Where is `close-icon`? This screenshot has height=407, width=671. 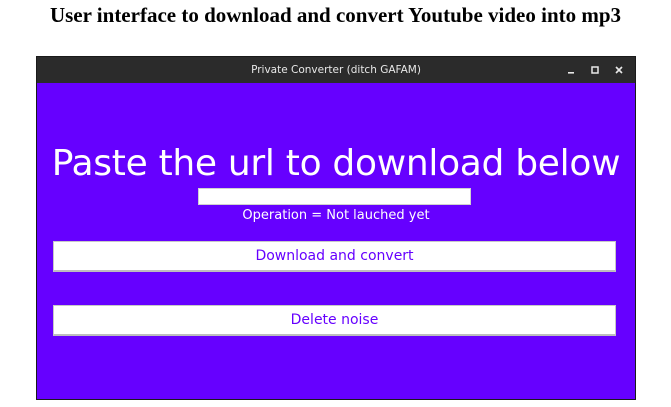
close-icon is located at coordinates (619, 70).